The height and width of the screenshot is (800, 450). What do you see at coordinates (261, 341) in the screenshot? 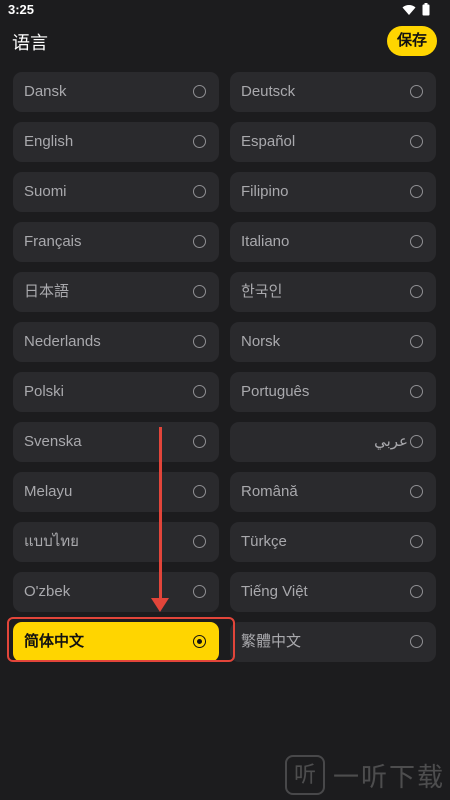
I see `language-label: Norsk` at bounding box center [261, 341].